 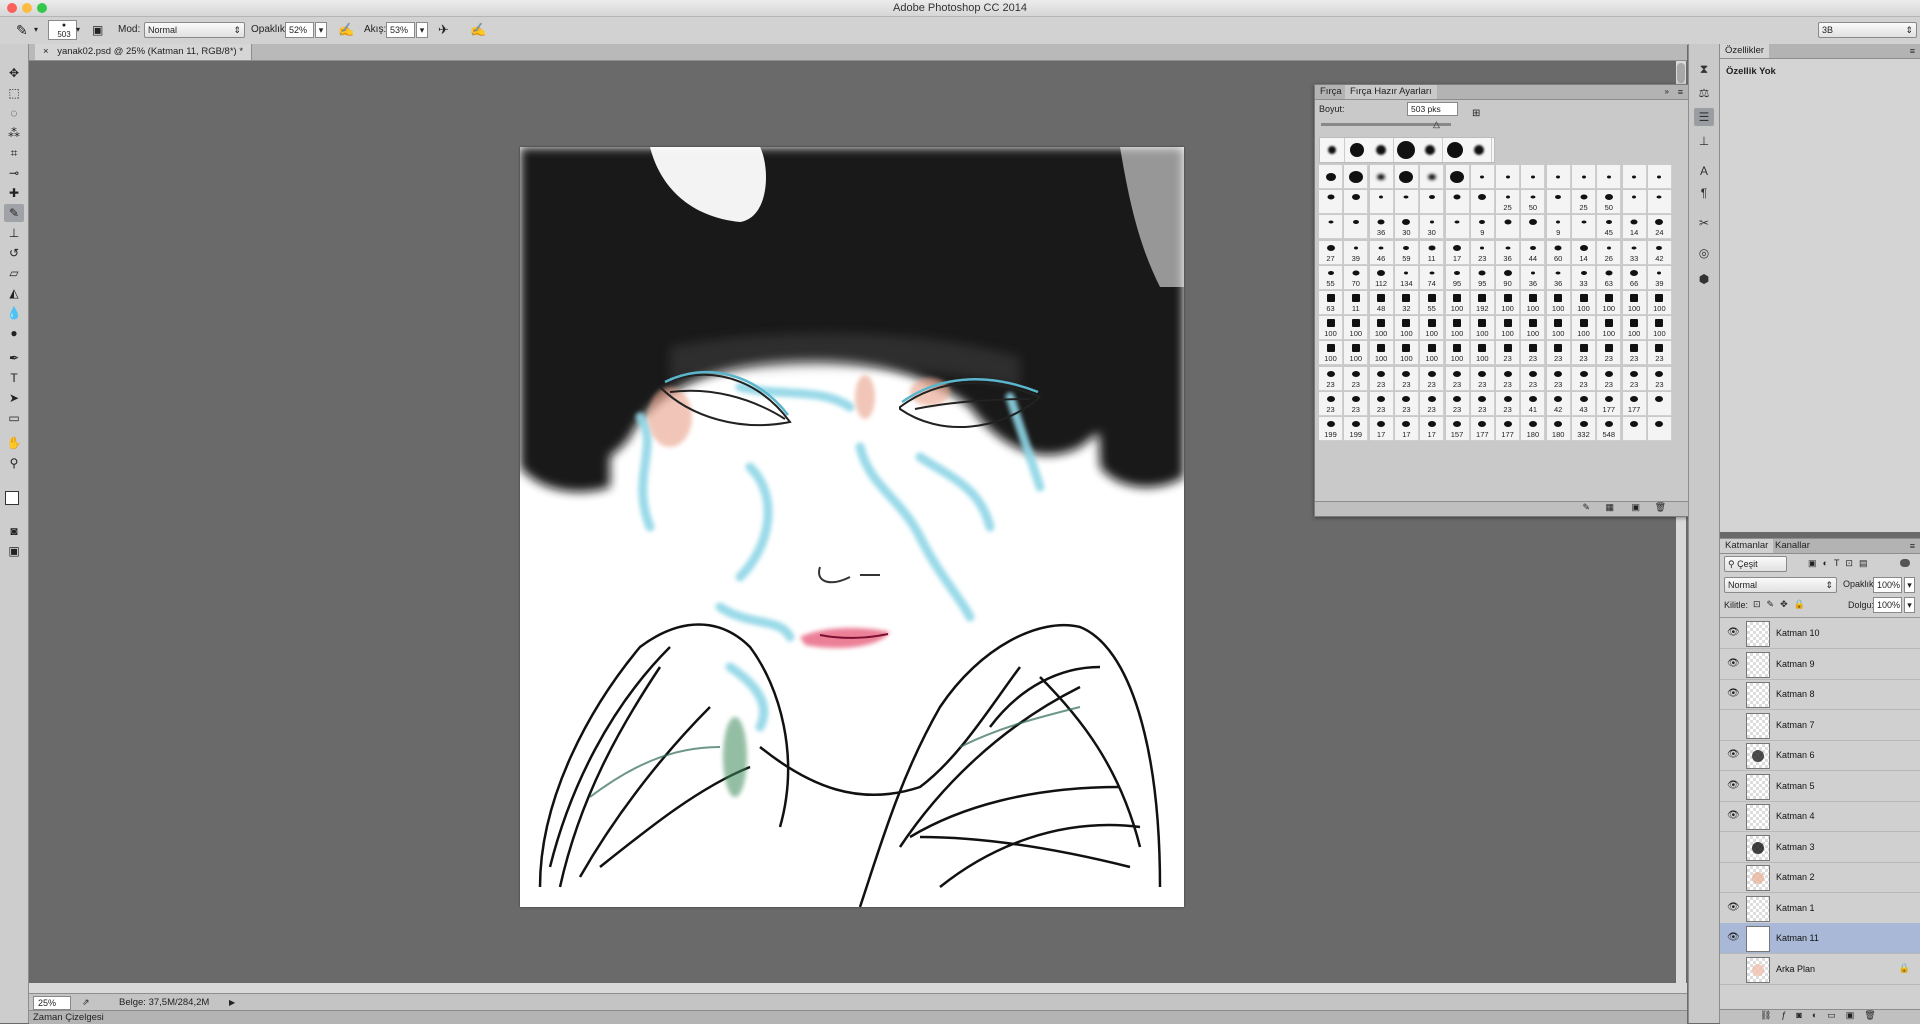 I want to click on tool-preset-dropdown: ▾, so click(x=36, y=30).